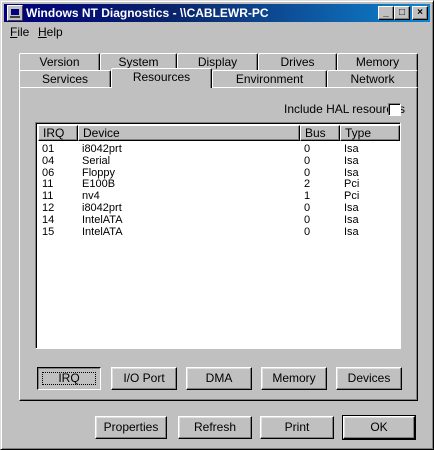 The image size is (434, 450). What do you see at coordinates (307, 184) in the screenshot?
I see `bus-cell: 2` at bounding box center [307, 184].